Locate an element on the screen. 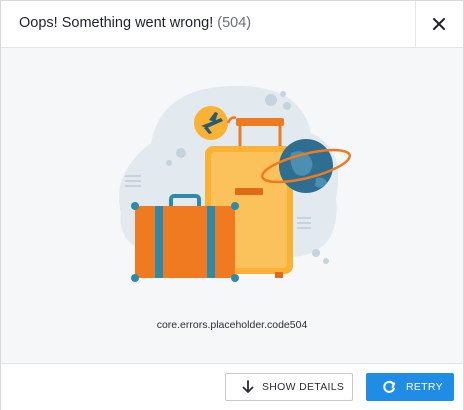 The image size is (464, 410). dialog-footer: SHOW DETAILS RETRY is located at coordinates (232, 386).